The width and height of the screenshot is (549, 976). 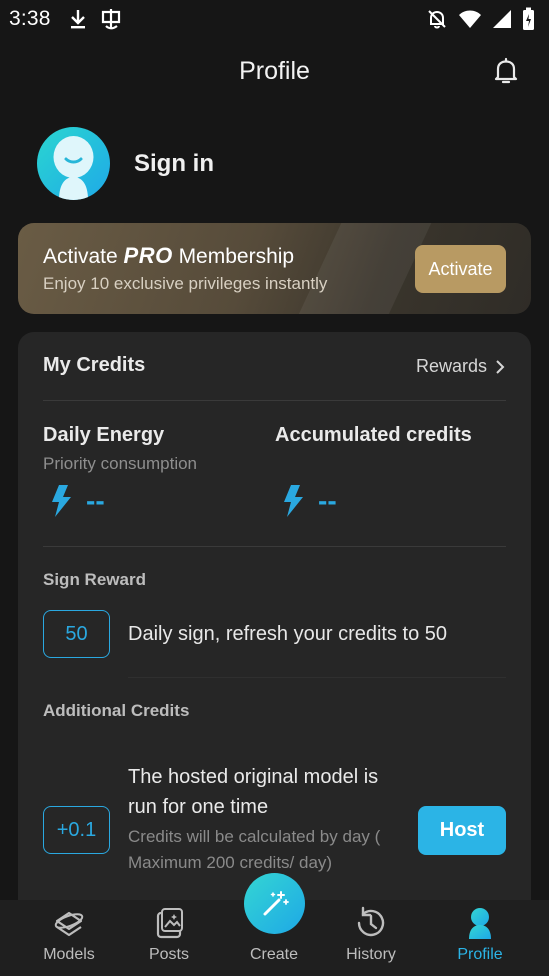 What do you see at coordinates (95, 500) in the screenshot?
I see `daily-energy-number: --` at bounding box center [95, 500].